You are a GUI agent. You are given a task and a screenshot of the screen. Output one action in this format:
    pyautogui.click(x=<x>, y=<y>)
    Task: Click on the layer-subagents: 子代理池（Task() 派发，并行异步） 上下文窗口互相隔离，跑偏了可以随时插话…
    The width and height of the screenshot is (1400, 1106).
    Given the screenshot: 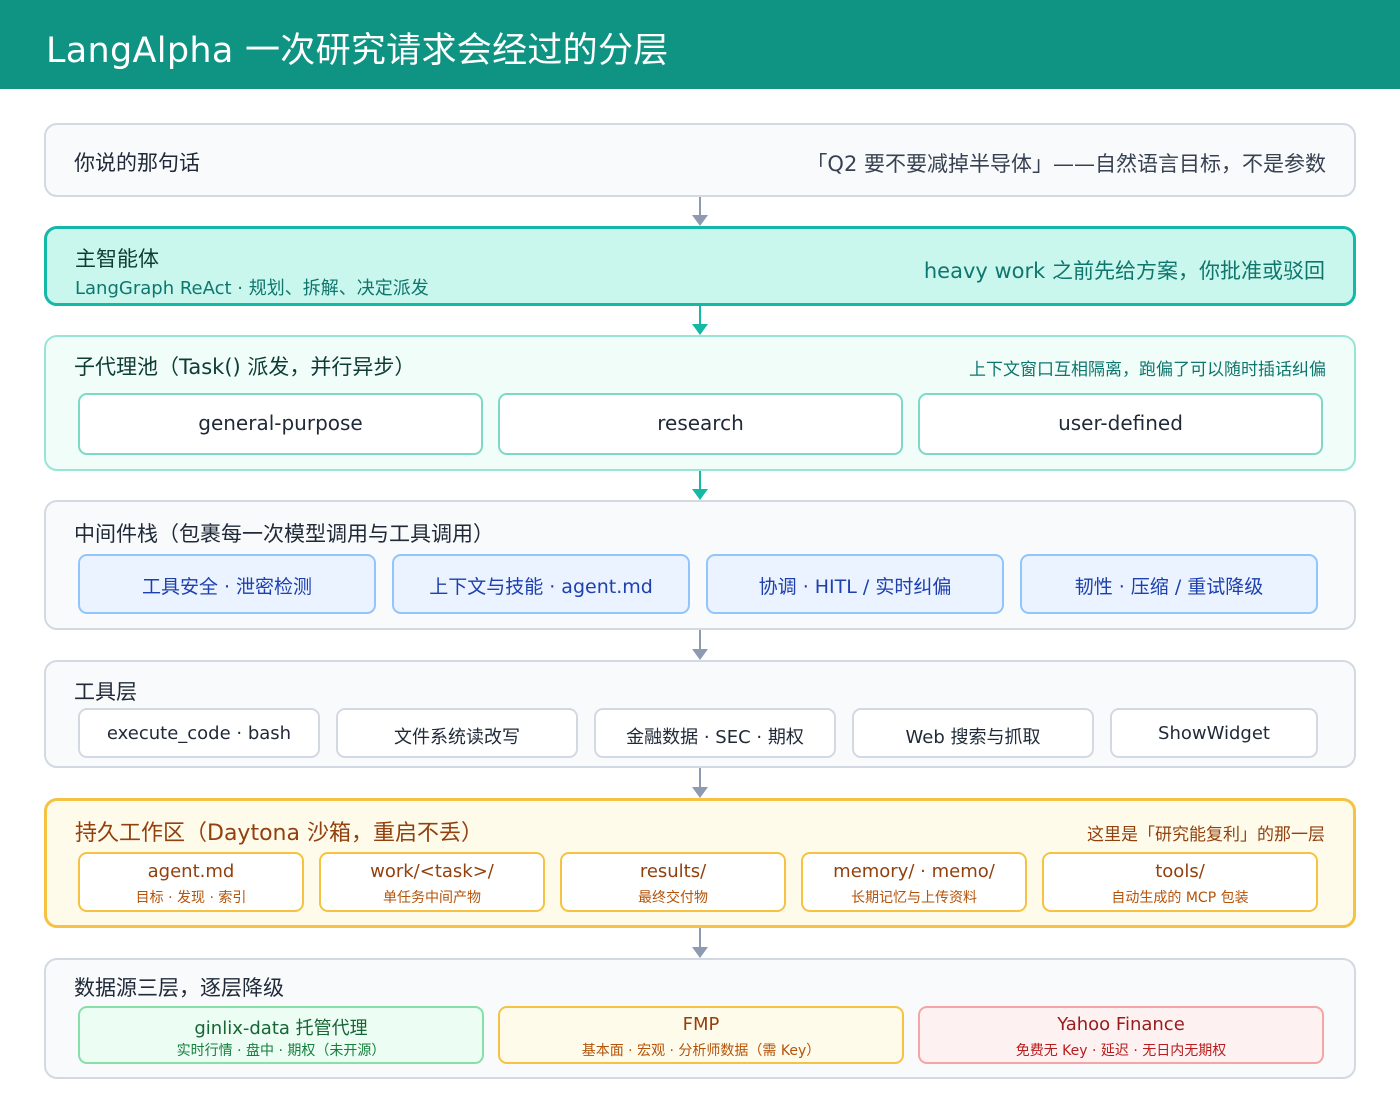 What is the action you would take?
    pyautogui.click(x=700, y=403)
    